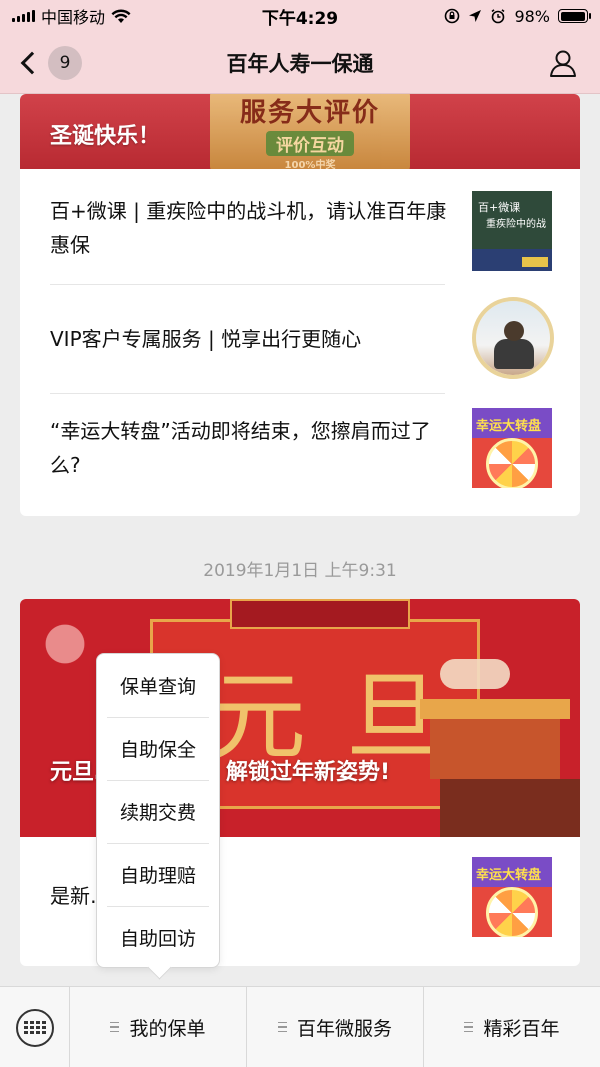 The height and width of the screenshot is (1067, 600). What do you see at coordinates (475, 16) in the screenshot?
I see `location-icon` at bounding box center [475, 16].